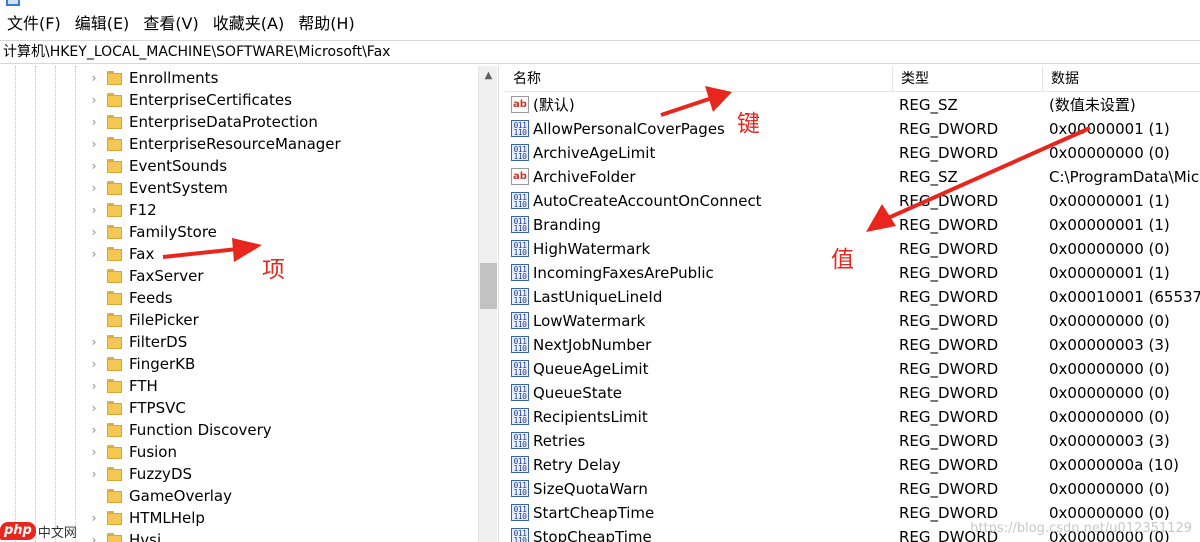 The image size is (1200, 542). What do you see at coordinates (238, 210) in the screenshot?
I see `tree-item: › F12` at bounding box center [238, 210].